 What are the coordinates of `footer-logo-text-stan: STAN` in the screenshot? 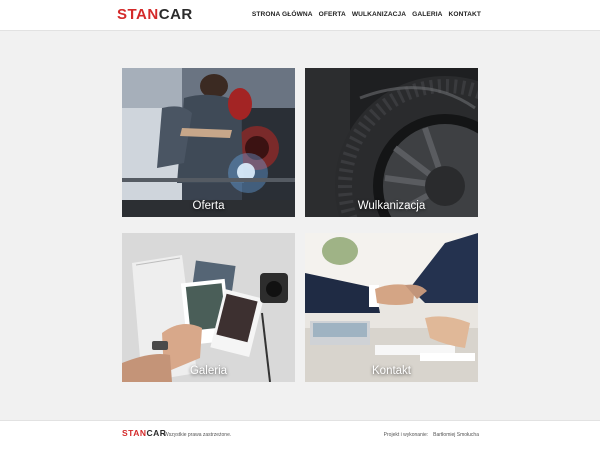 It's located at (134, 433).